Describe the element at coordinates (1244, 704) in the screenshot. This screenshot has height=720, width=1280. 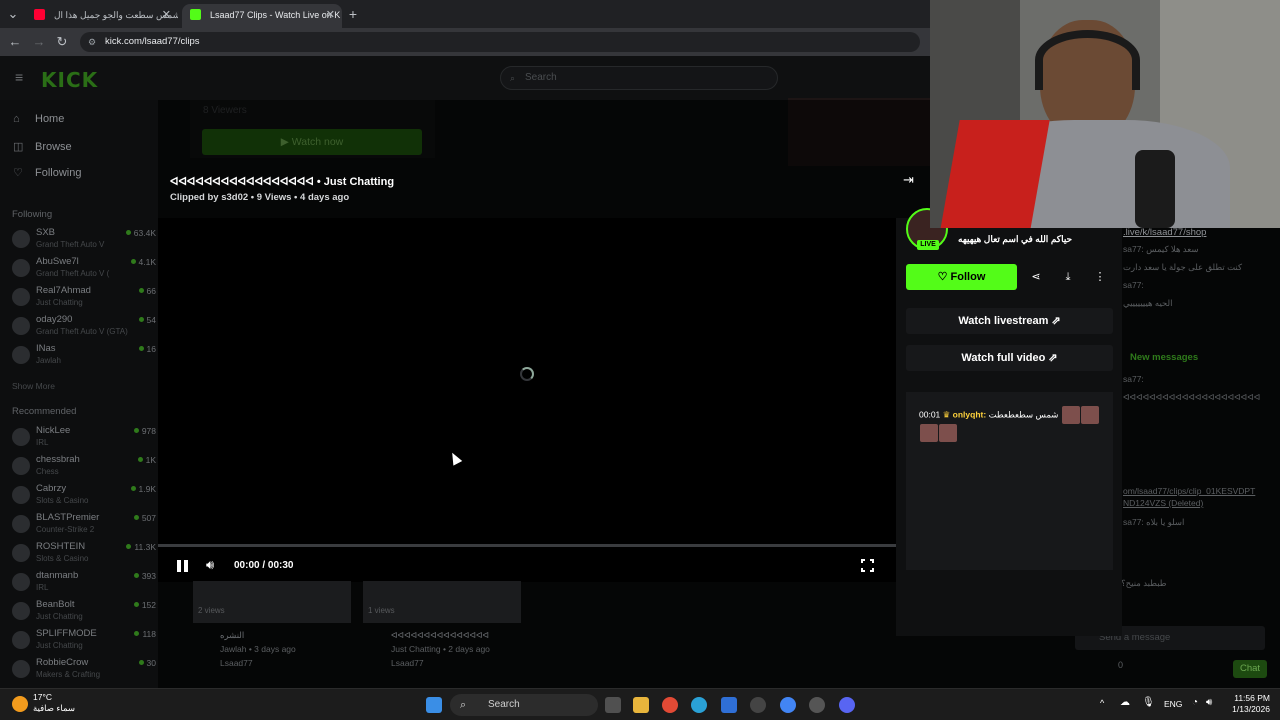
I see `system-clock: 11:56 PM 1/13/2026` at that location.